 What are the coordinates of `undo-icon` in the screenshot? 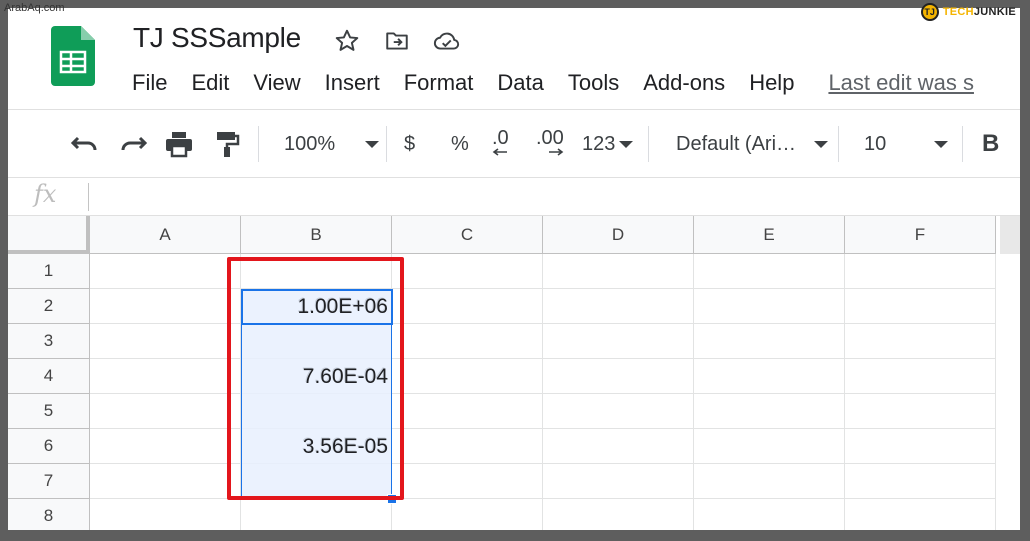 It's located at (85, 144).